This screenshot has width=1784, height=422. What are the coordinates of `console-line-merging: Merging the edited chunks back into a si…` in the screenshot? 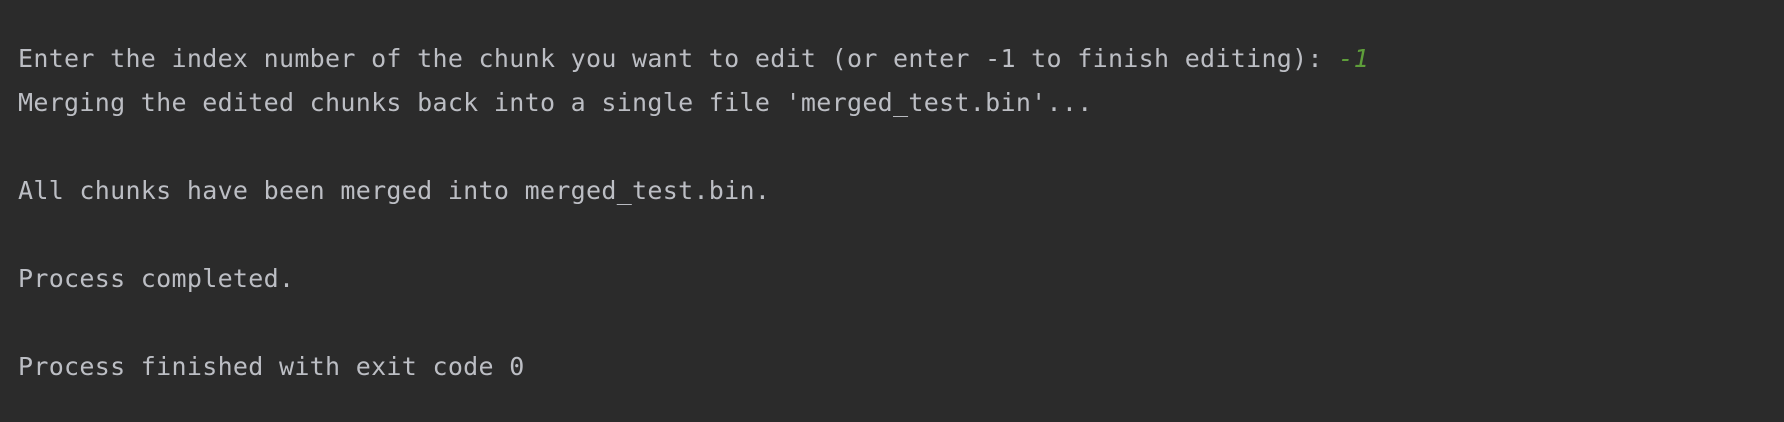 It's located at (555, 102).